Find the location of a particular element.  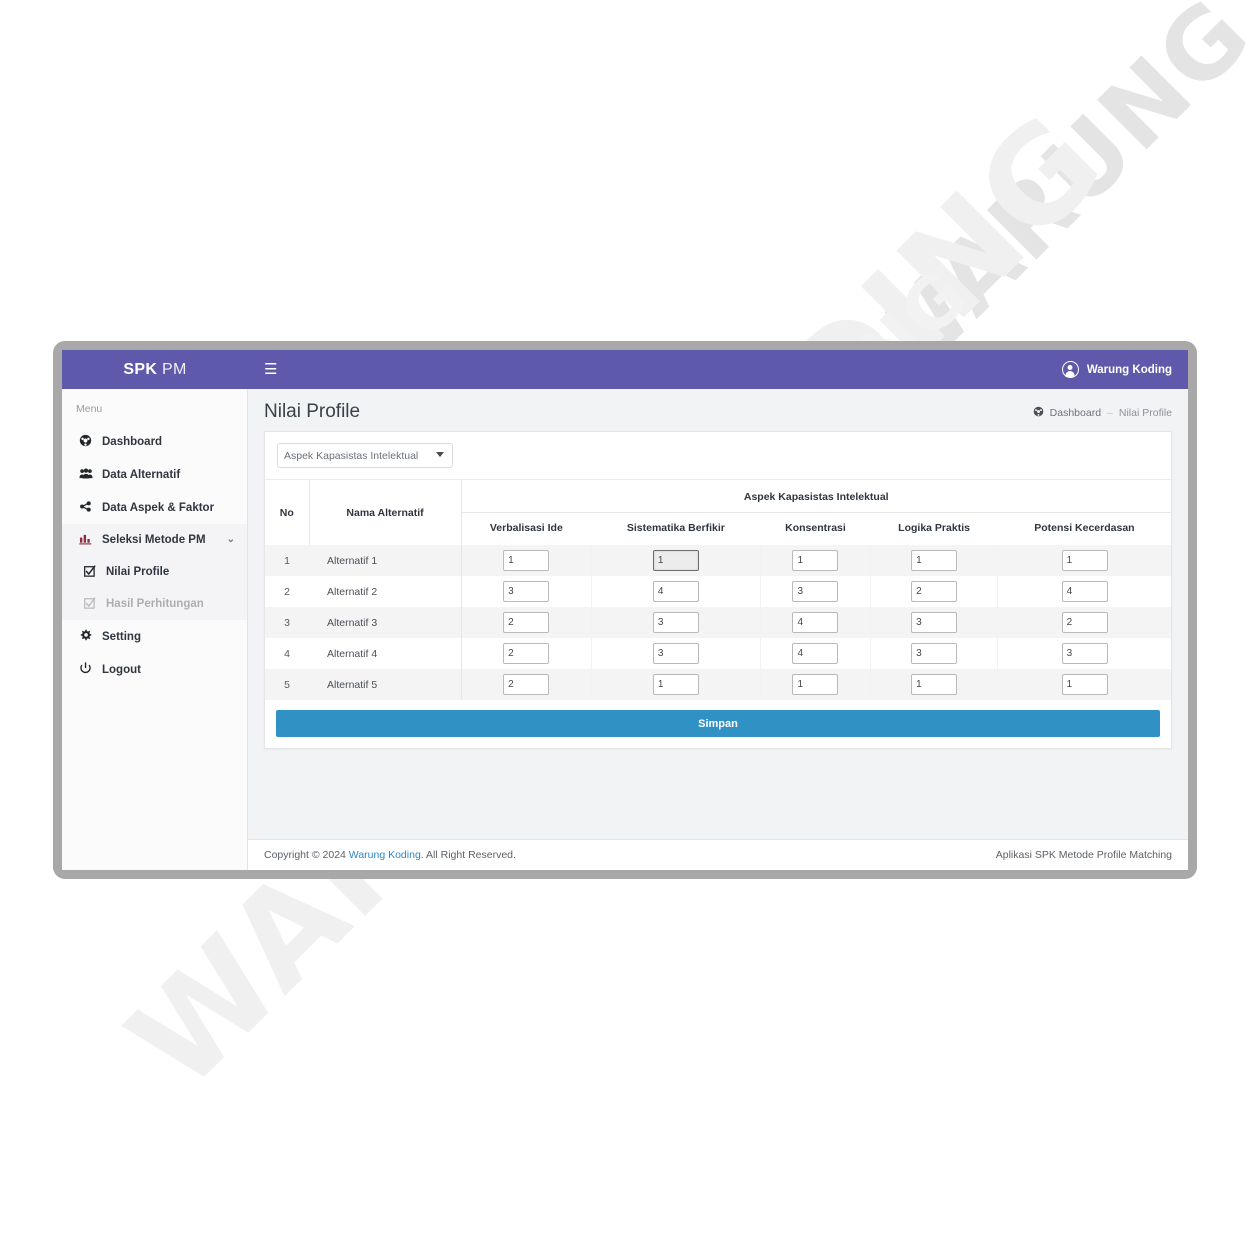

footer-copyright-prefix: Copyright © 2024 is located at coordinates (306, 855).